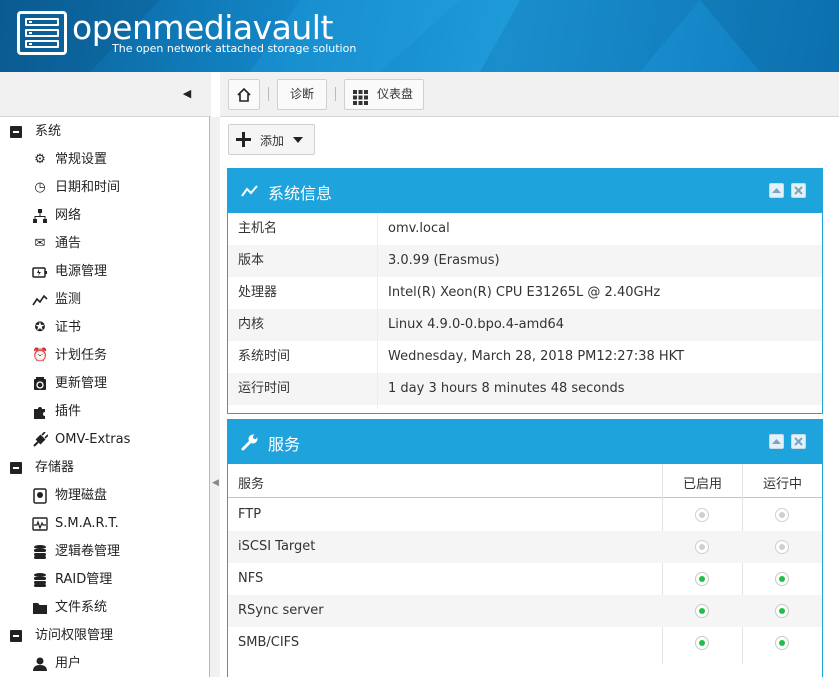 The width and height of the screenshot is (839, 677). Describe the element at coordinates (281, 610) in the screenshot. I see `service-name: RSync server` at that location.